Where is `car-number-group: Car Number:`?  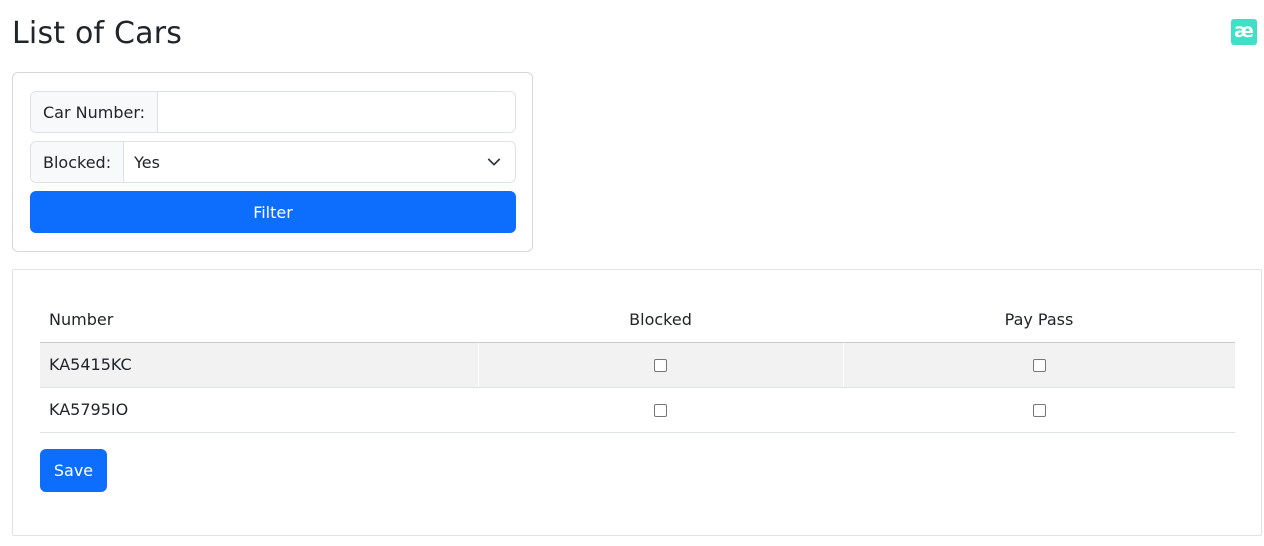
car-number-group: Car Number: is located at coordinates (273, 112).